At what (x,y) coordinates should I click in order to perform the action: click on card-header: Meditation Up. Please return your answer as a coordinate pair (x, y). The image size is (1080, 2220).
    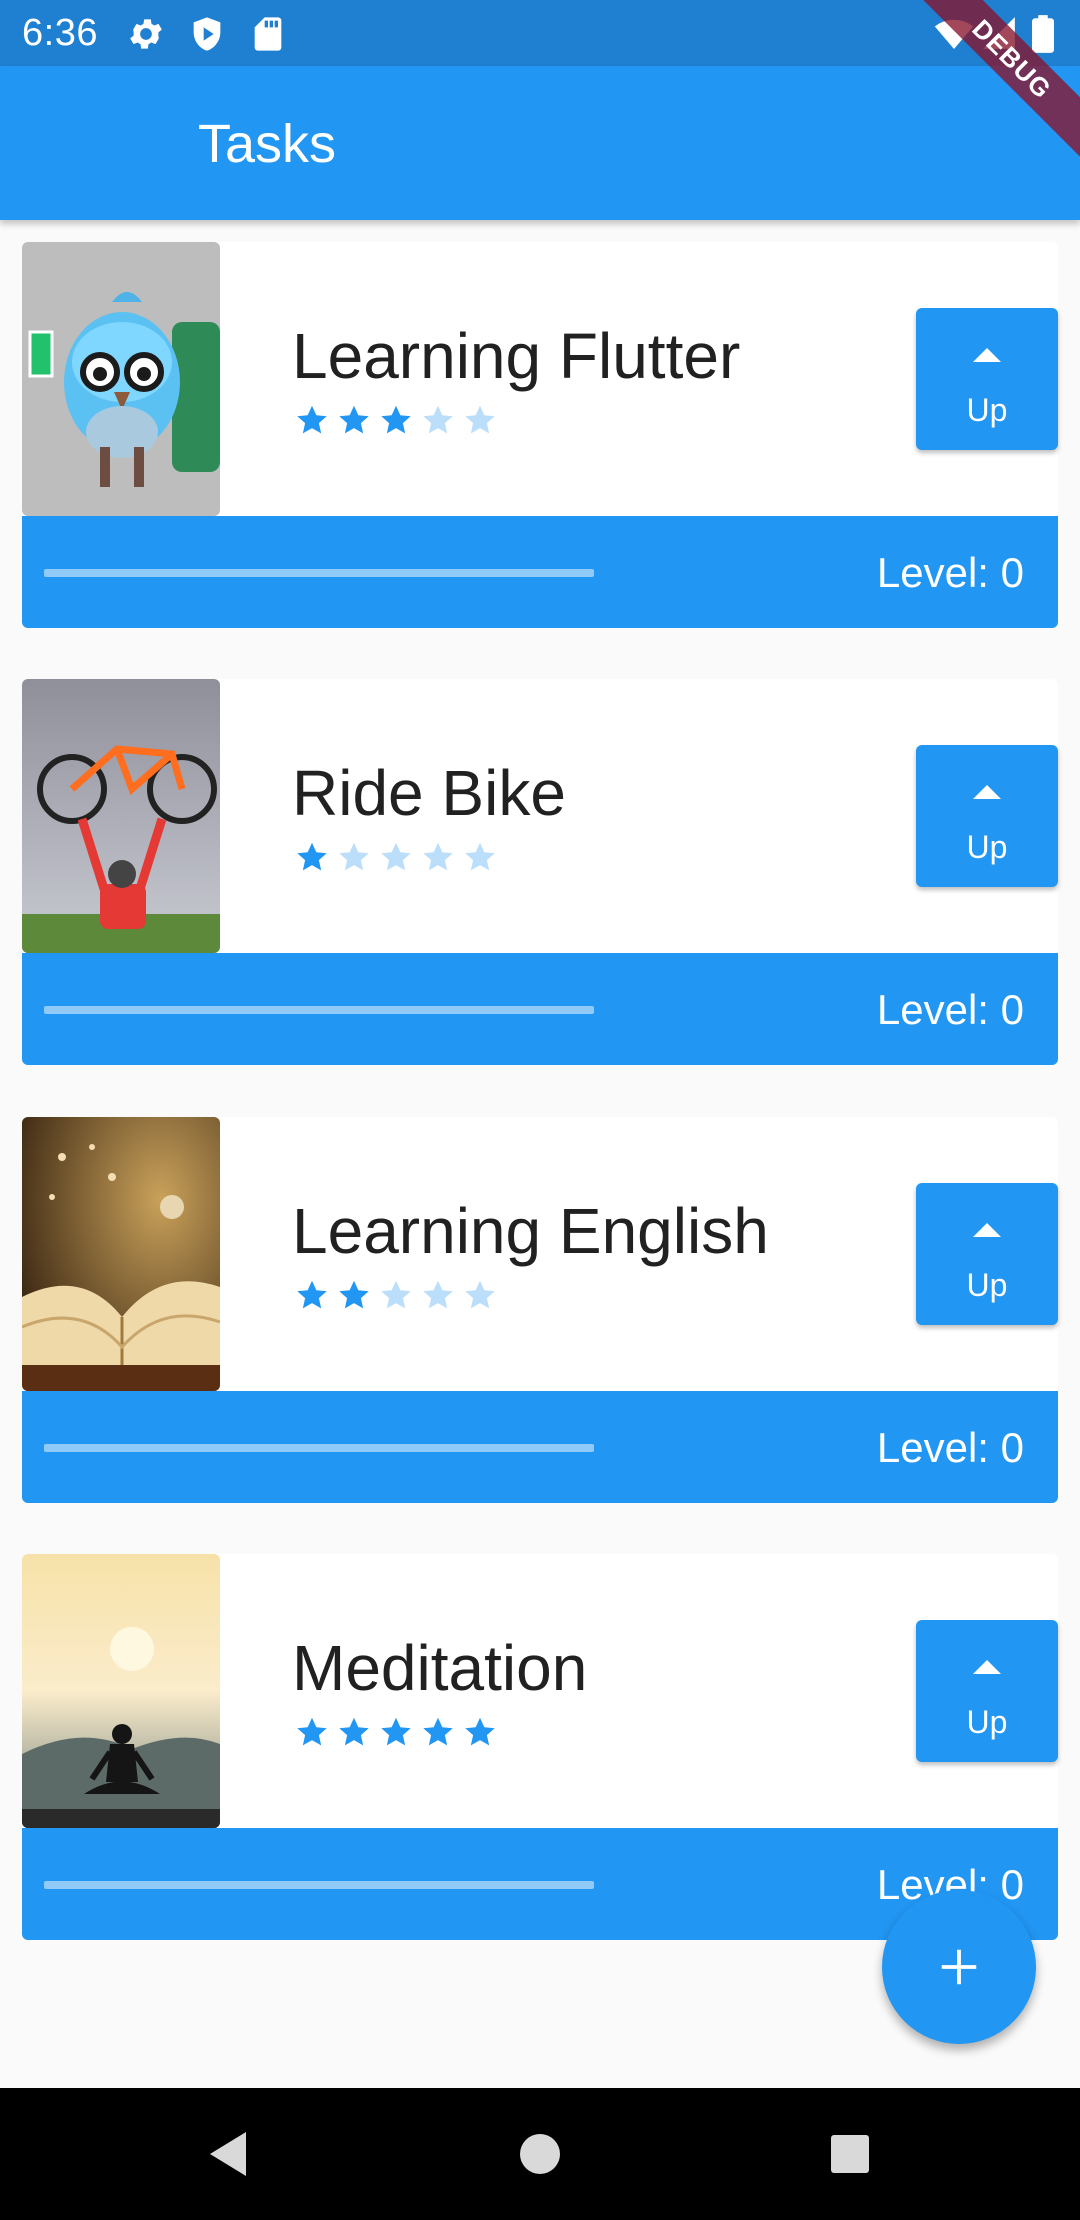
    Looking at the image, I should click on (540, 1691).